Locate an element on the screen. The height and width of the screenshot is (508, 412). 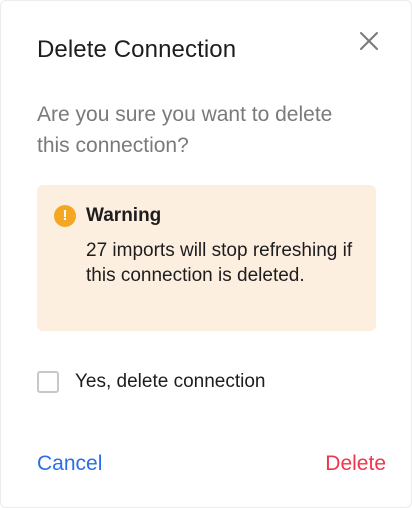
dialog-title: Delete Connection is located at coordinates (137, 49).